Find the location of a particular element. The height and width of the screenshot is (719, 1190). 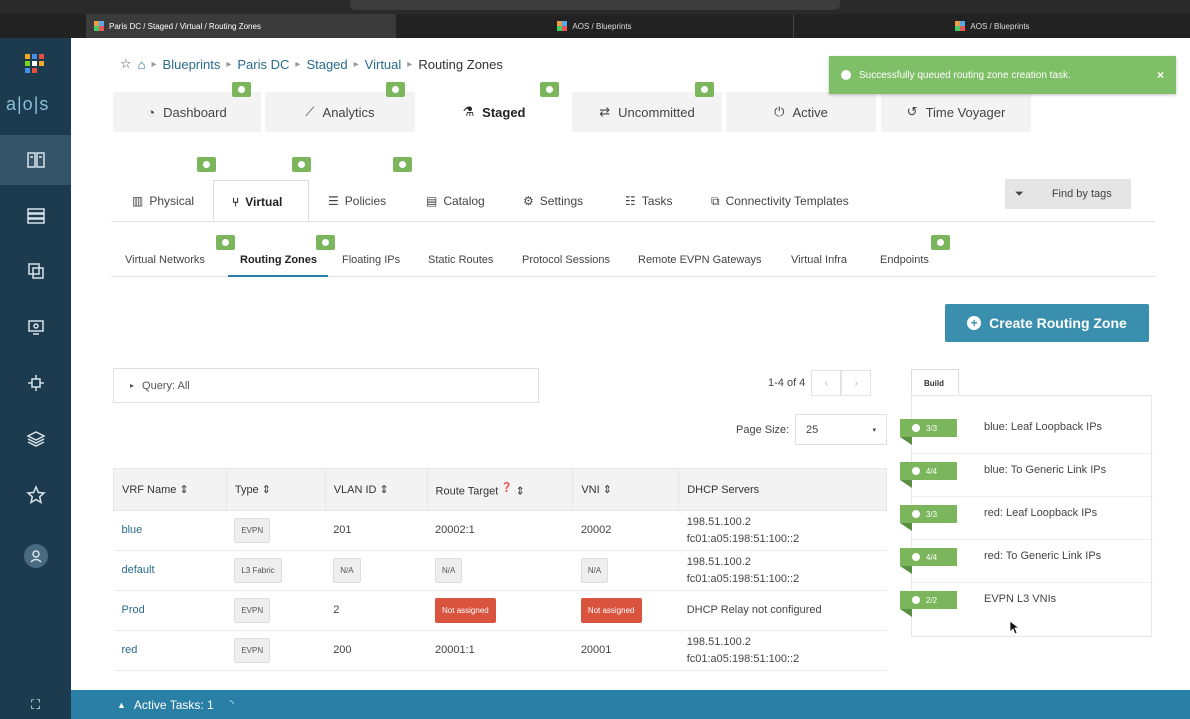

build-item-label: blue: Leaf Loopback IPs is located at coordinates (1043, 427).